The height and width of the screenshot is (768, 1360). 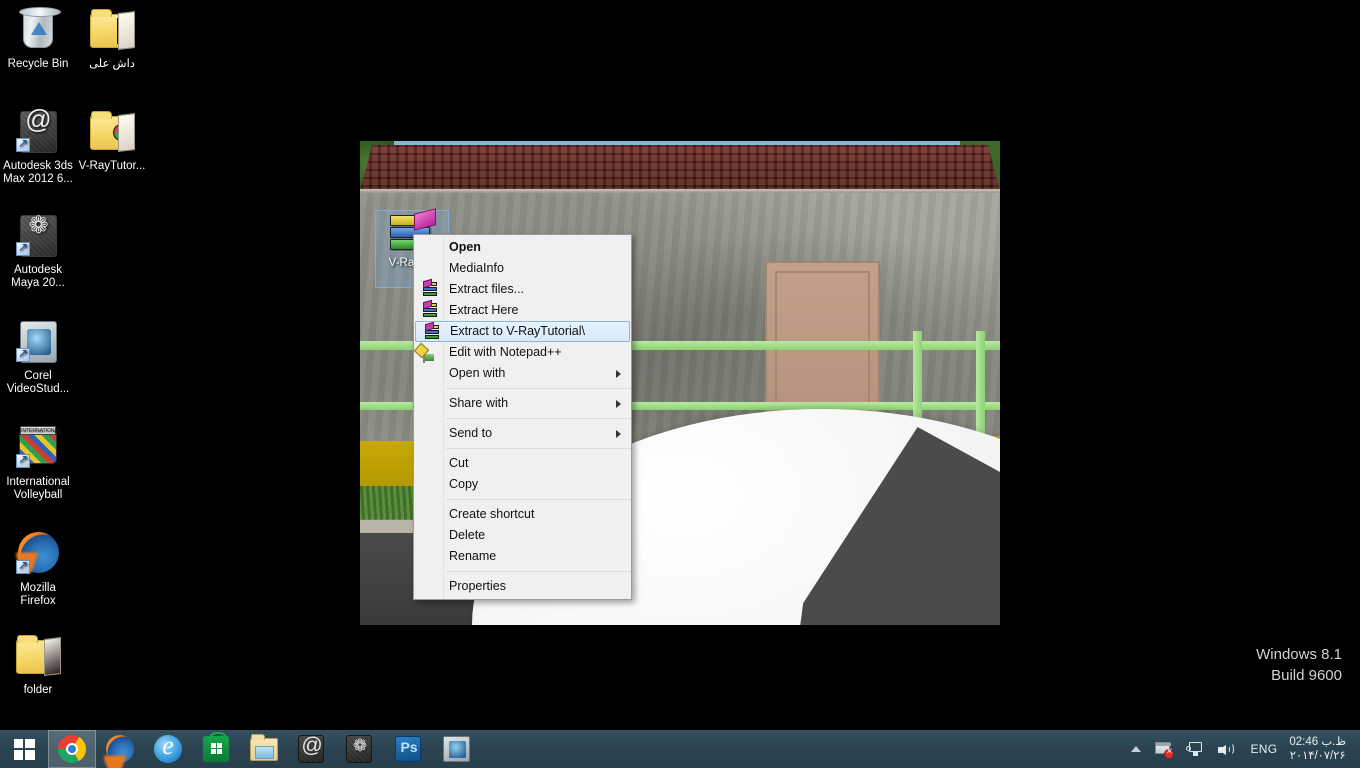 I want to click on context-menu-item-share-with: Share with, so click(x=522, y=403).